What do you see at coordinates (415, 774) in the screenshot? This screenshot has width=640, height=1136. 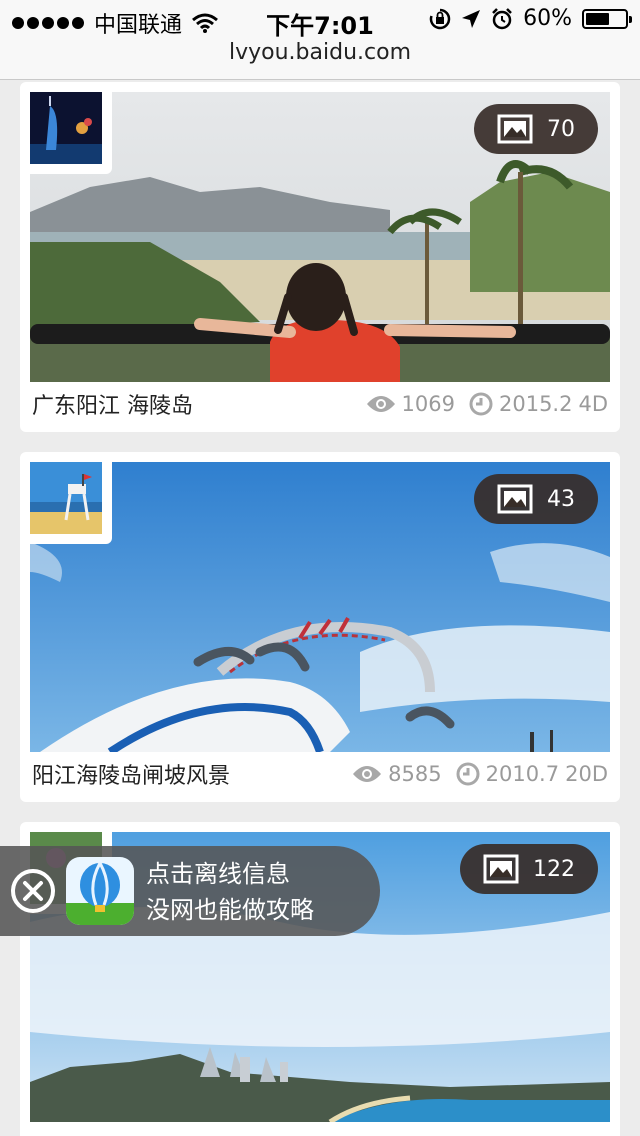 I see `view-count: 8585` at bounding box center [415, 774].